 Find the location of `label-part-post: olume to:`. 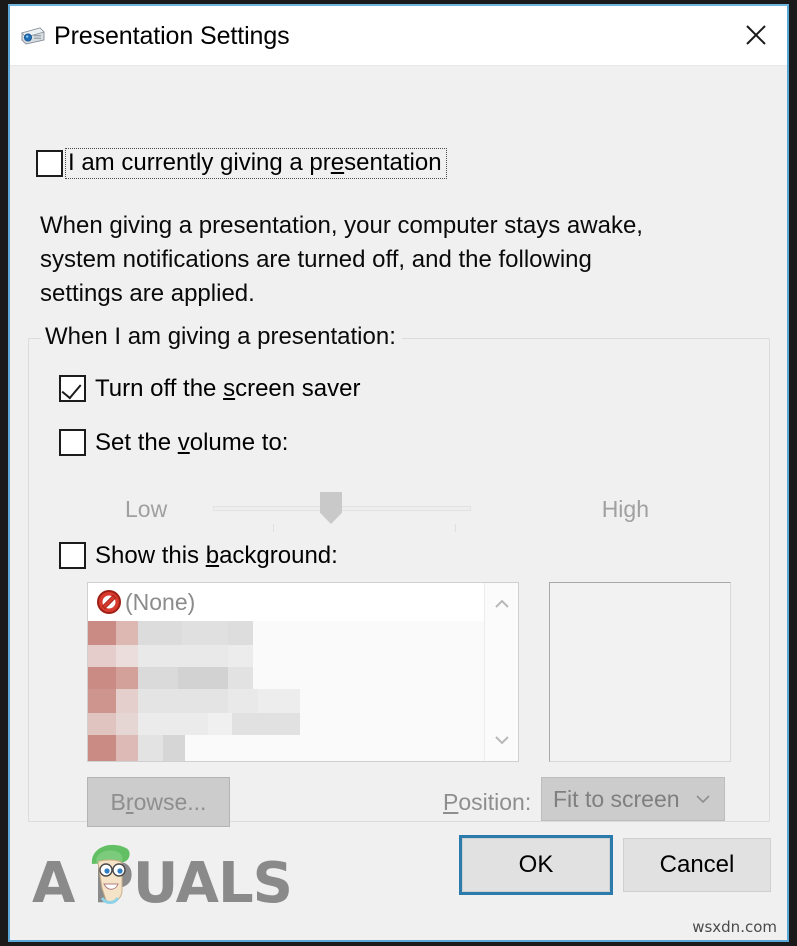

label-part-post: olume to: is located at coordinates (239, 442).